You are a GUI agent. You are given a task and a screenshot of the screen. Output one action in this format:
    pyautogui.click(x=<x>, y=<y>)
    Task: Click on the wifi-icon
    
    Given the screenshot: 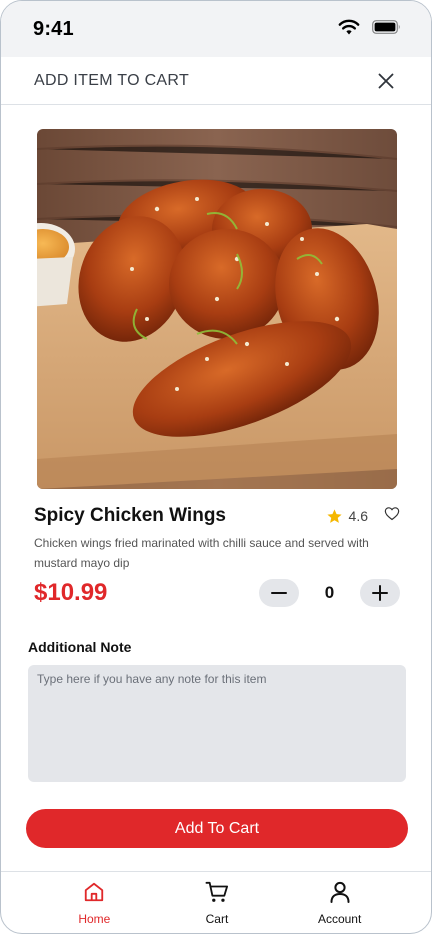 What is the action you would take?
    pyautogui.click(x=349, y=29)
    